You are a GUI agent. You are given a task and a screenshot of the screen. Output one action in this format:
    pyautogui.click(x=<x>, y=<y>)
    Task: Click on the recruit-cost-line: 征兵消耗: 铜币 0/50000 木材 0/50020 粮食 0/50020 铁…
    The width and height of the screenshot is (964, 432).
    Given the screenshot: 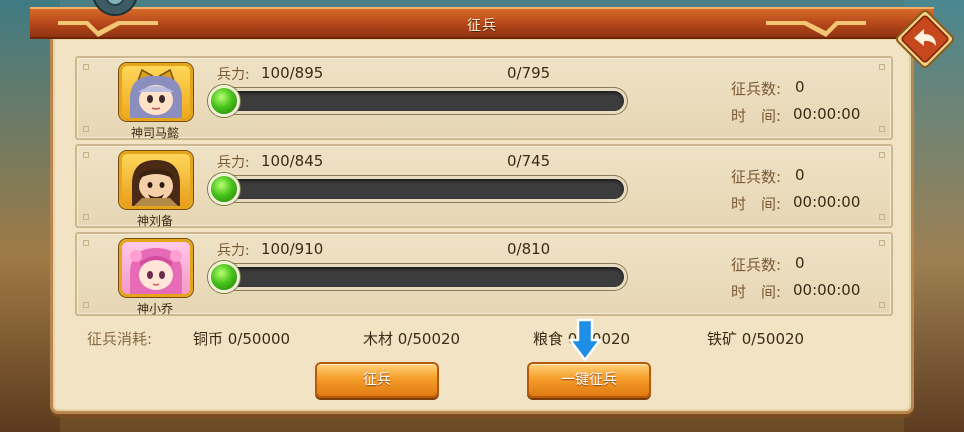 What is the action you would take?
    pyautogui.click(x=487, y=339)
    